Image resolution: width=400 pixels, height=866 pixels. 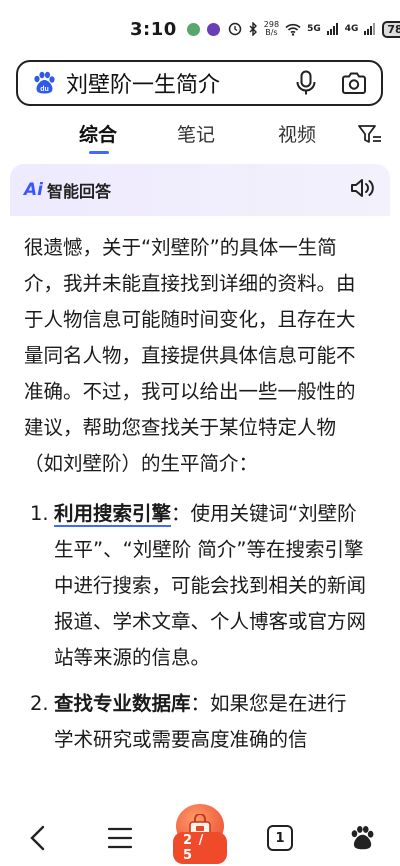 What do you see at coordinates (235, 29) in the screenshot?
I see `alarm-icon` at bounding box center [235, 29].